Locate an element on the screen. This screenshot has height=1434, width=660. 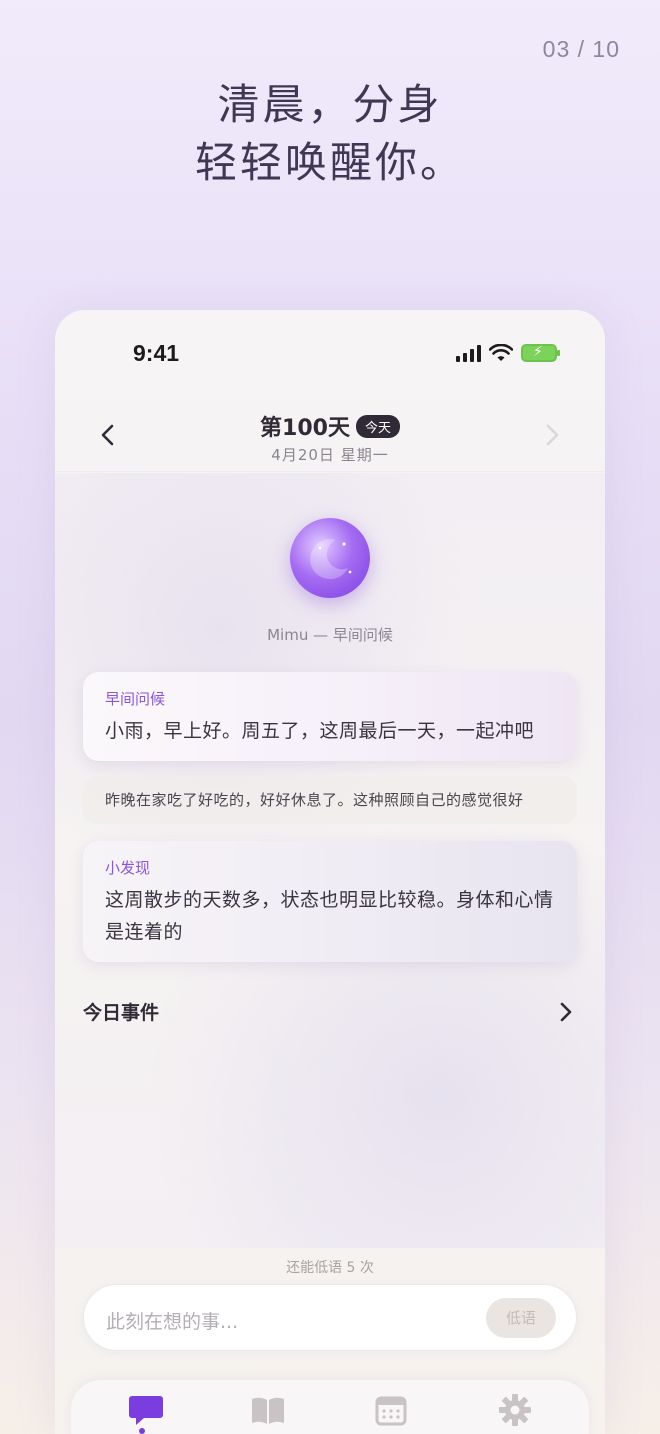
whisper-quota: 还能低语 5 次 is located at coordinates (330, 1268).